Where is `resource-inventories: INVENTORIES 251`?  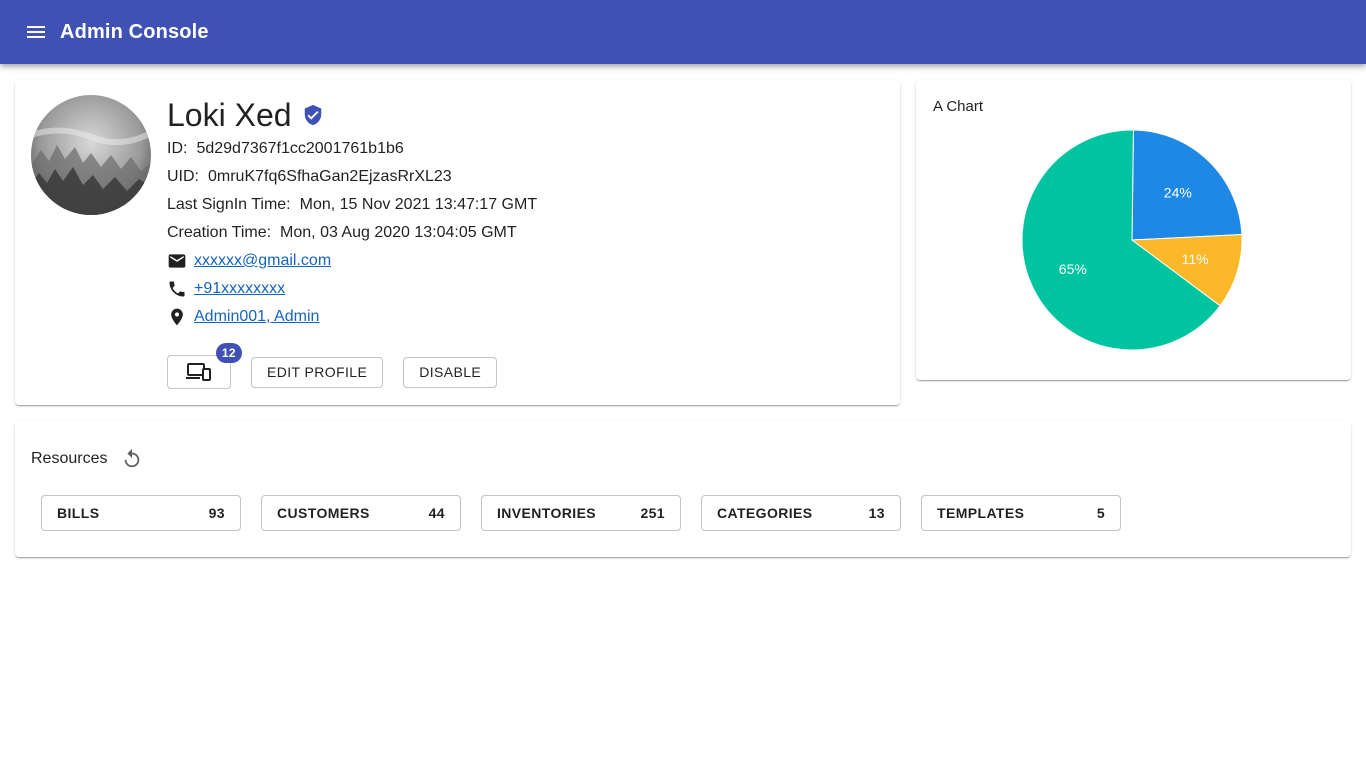 resource-inventories: INVENTORIES 251 is located at coordinates (581, 513).